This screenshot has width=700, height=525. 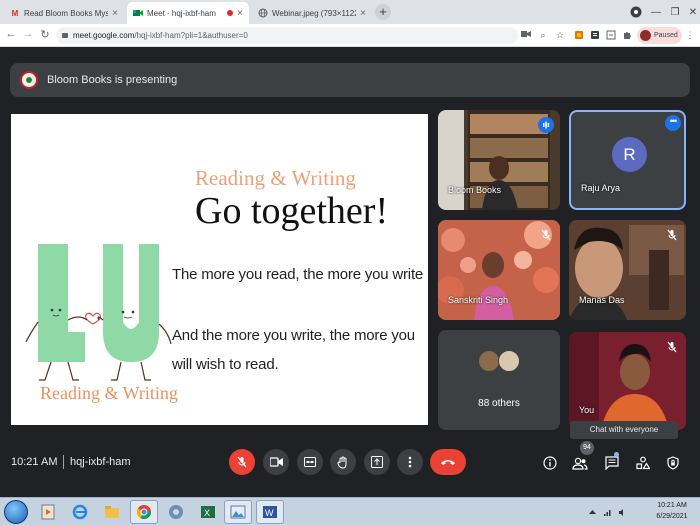 I want to click on leave-call-button, so click(x=448, y=462).